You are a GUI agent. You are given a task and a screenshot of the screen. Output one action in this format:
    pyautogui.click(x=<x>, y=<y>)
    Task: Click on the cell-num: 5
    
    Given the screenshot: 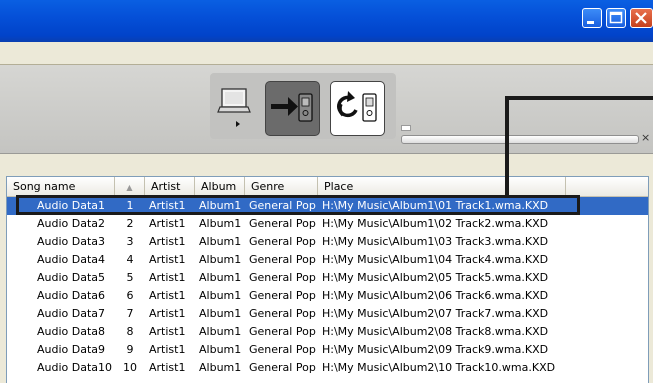 What is the action you would take?
    pyautogui.click(x=130, y=277)
    